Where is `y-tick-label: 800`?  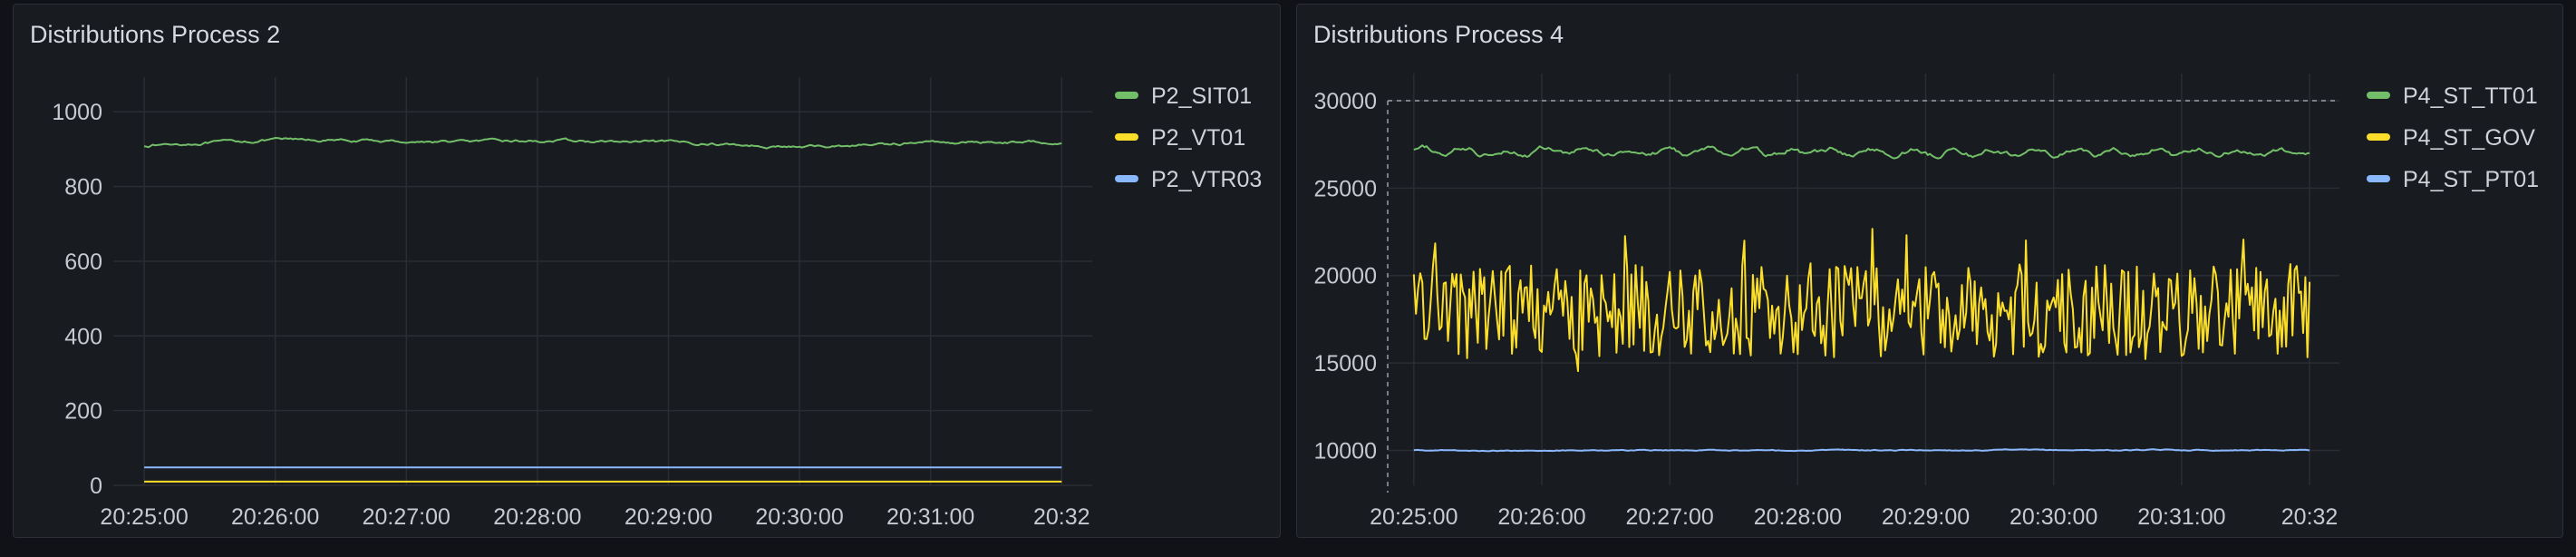
y-tick-label: 800 is located at coordinates (83, 187).